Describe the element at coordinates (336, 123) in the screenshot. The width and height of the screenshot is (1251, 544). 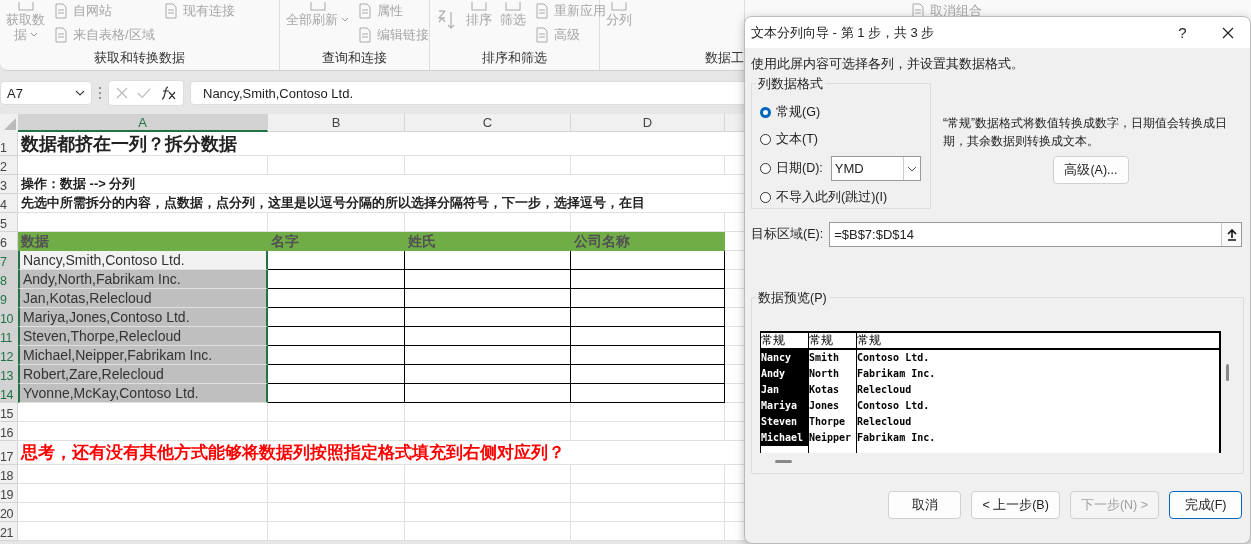
I see `column-header: B` at that location.